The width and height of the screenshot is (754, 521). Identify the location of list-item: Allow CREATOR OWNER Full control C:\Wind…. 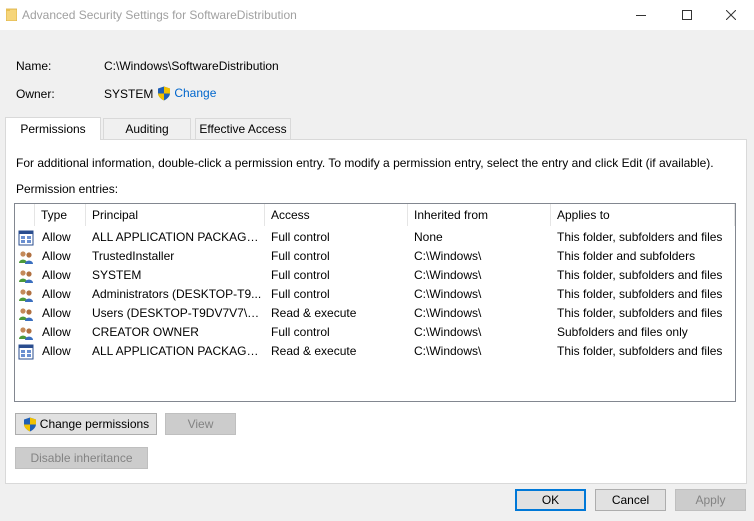
(375, 332).